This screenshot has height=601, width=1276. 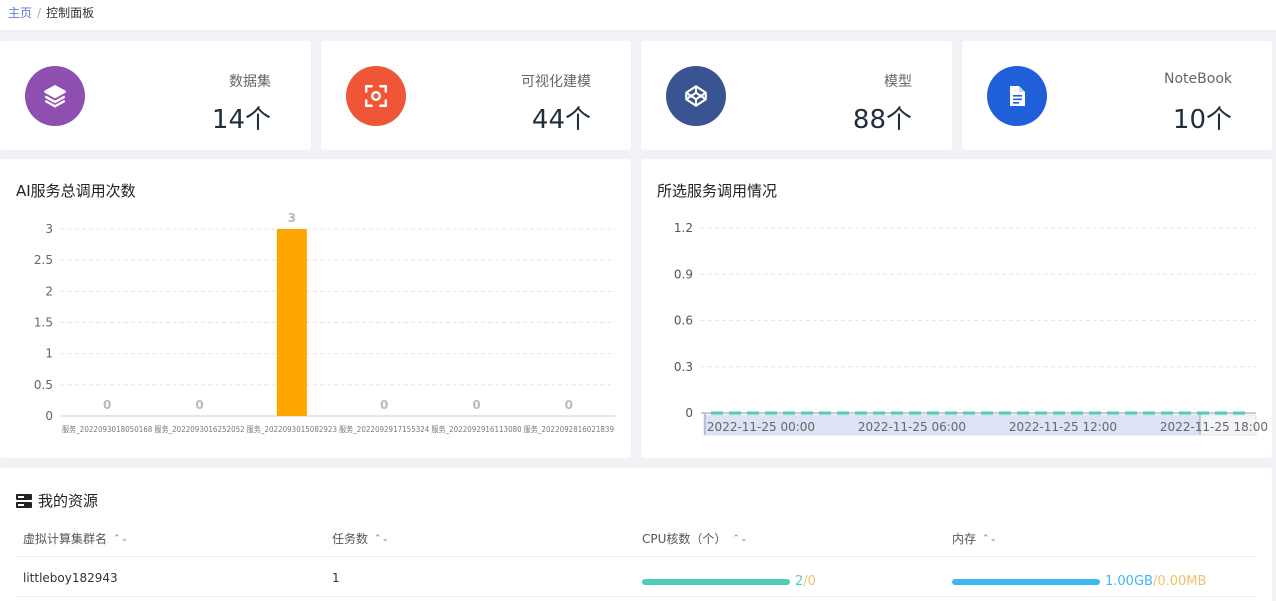 What do you see at coordinates (384, 429) in the screenshot?
I see `x-tick-label: 服务_2022092917155324` at bounding box center [384, 429].